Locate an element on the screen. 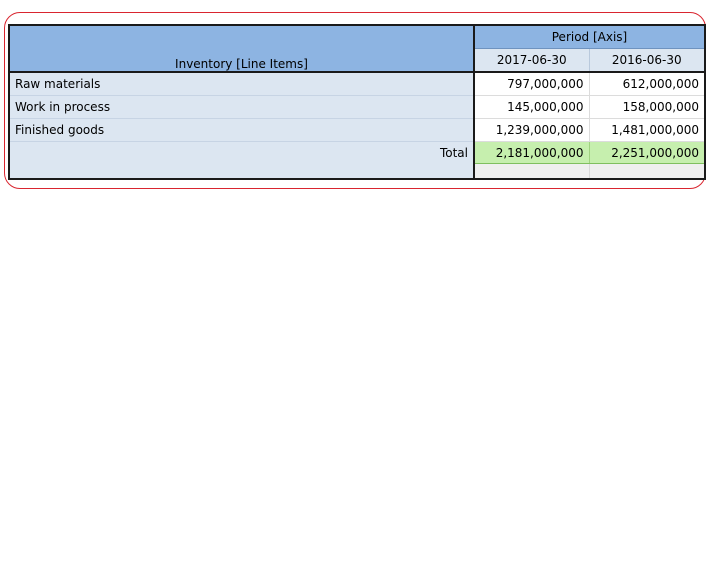  empty-row is located at coordinates (357, 171).